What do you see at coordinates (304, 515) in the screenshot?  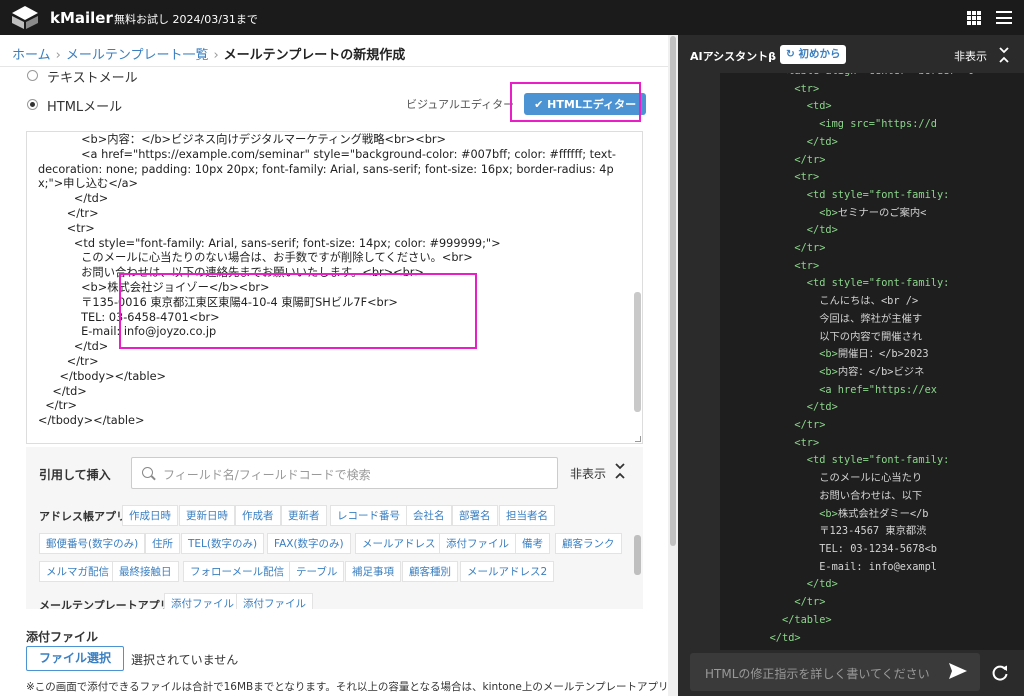 I see `field-tag: 更新者` at bounding box center [304, 515].